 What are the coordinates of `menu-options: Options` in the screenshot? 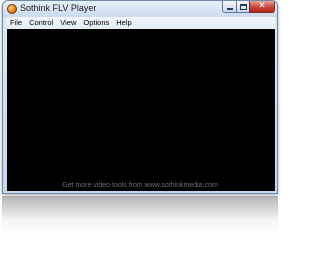 It's located at (96, 23).